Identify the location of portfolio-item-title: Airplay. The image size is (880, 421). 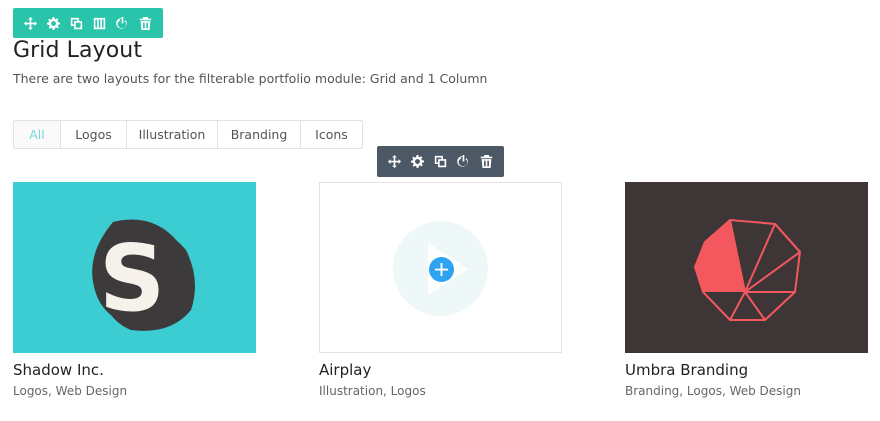
(440, 370).